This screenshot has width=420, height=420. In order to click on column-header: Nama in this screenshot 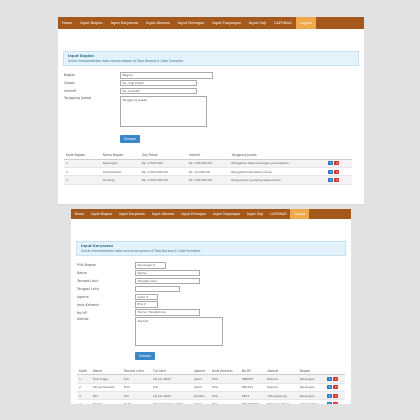, I will do `click(106, 371)`.